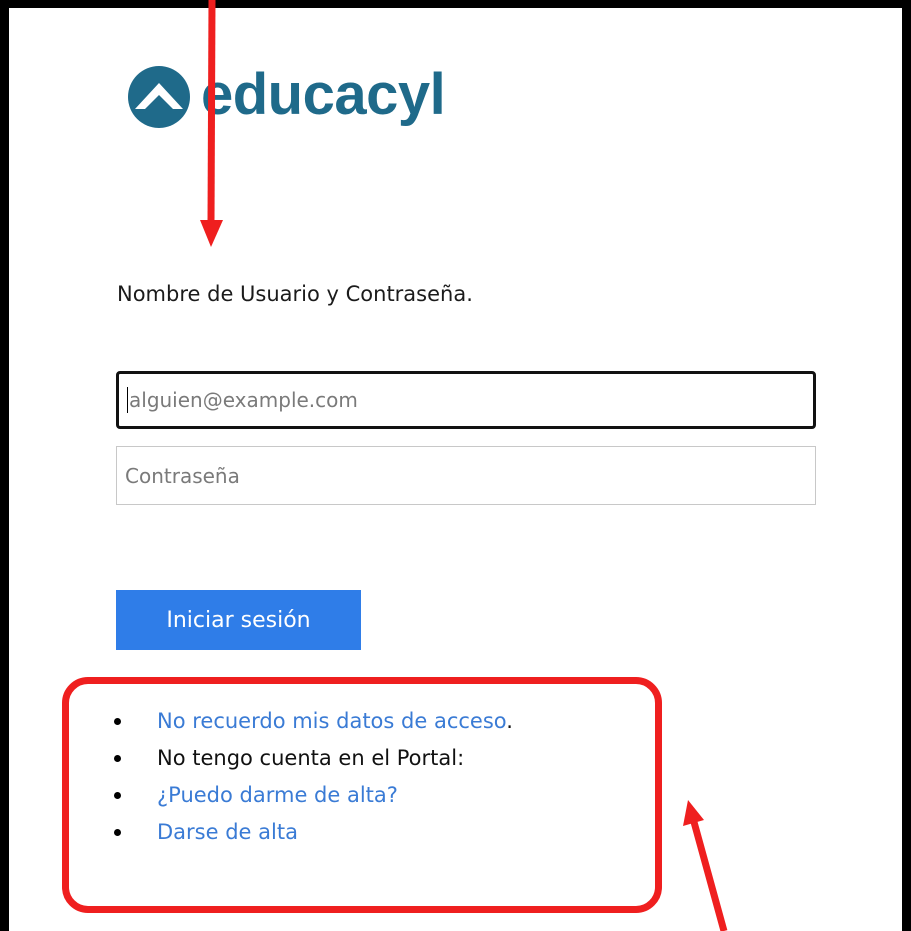 This screenshot has height=931, width=911. I want to click on educacyl-logo-icon, so click(159, 97).